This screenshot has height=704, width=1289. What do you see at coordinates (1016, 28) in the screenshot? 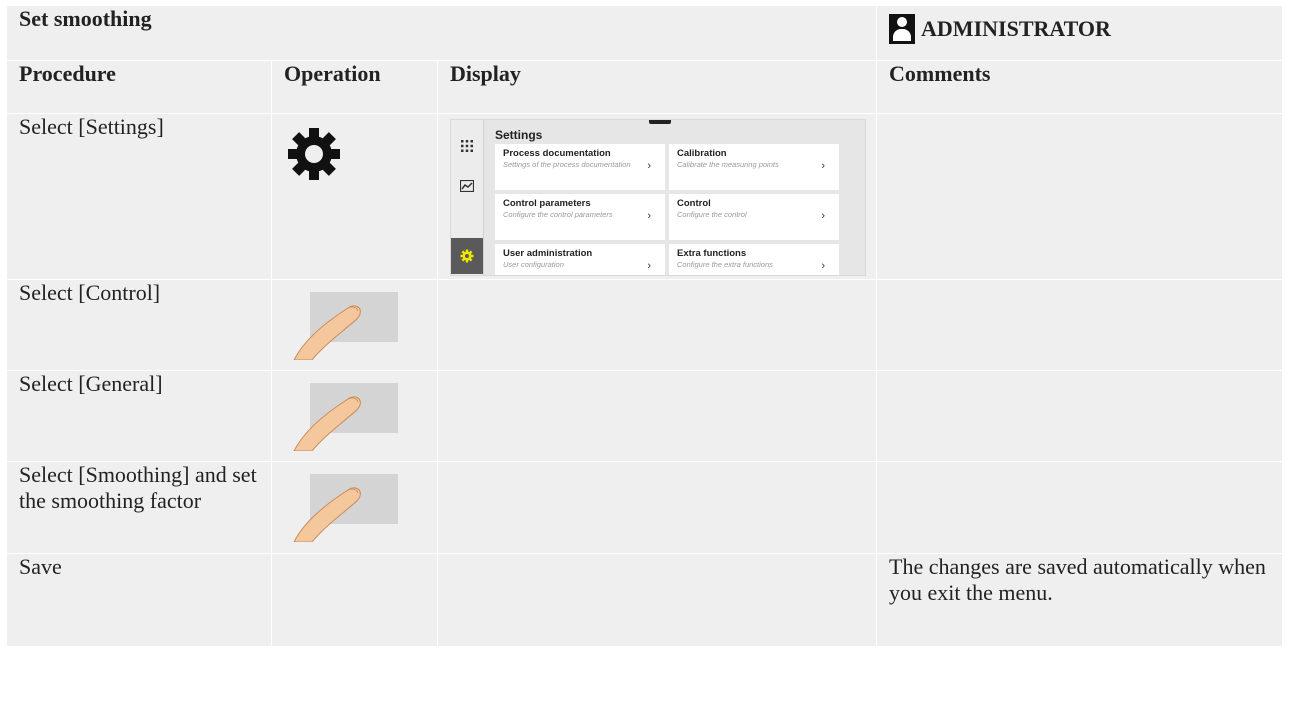
I see `role-label: ADMINISTRATOR` at bounding box center [1016, 28].